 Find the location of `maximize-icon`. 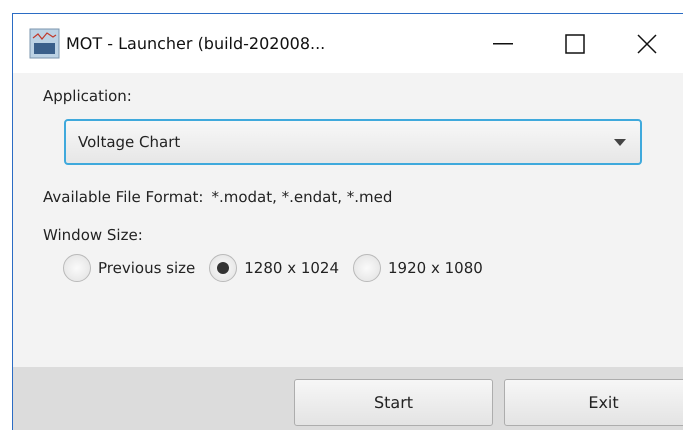

maximize-icon is located at coordinates (575, 44).